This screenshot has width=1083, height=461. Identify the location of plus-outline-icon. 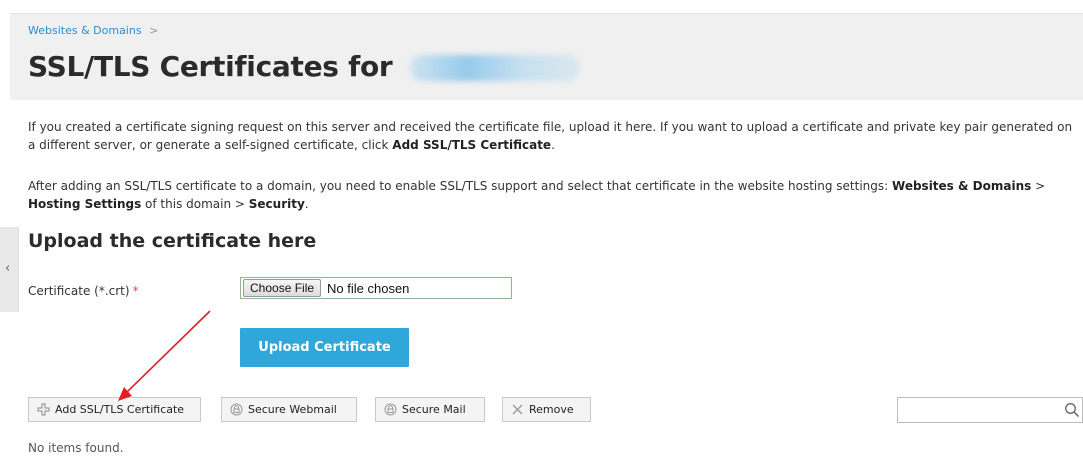
(43, 409).